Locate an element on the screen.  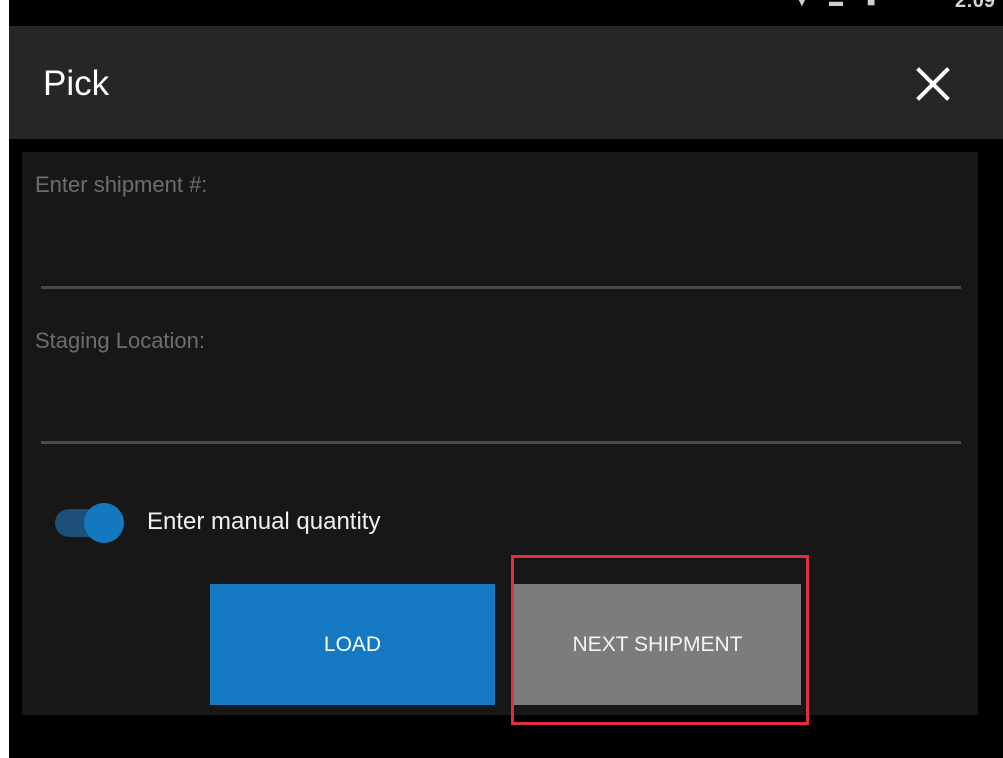
battery-icon: ■ is located at coordinates (871, 4).